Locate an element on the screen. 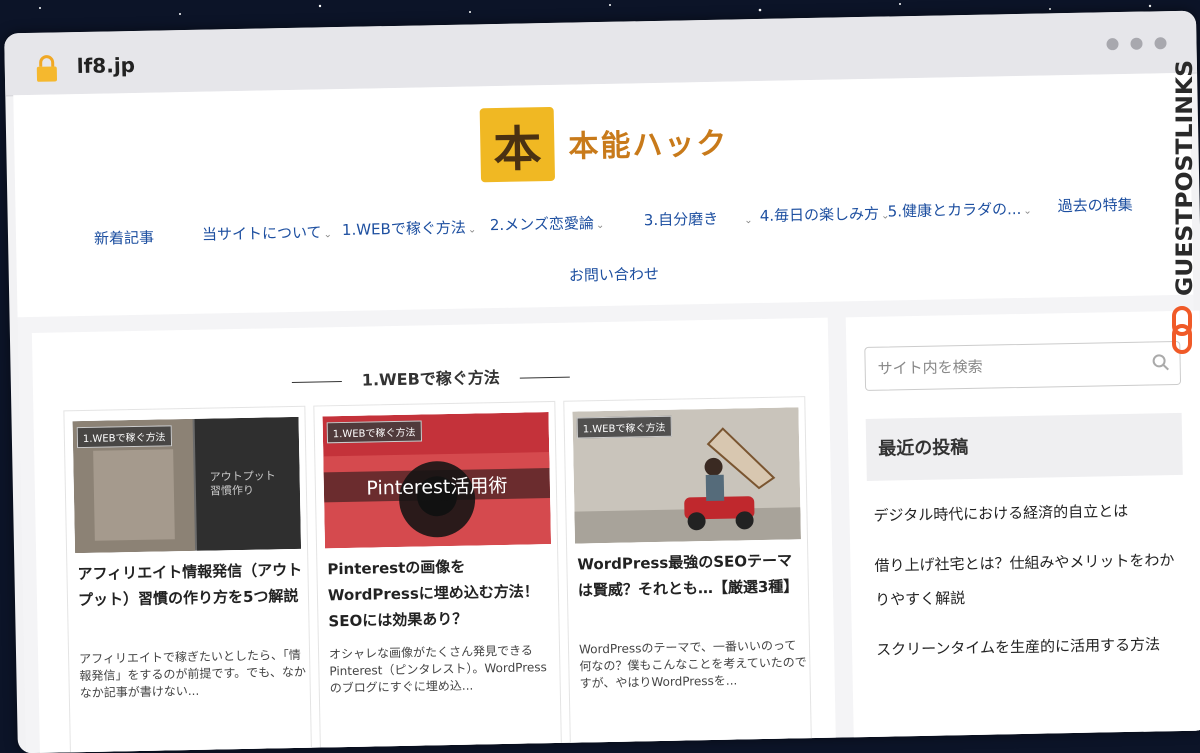 The width and height of the screenshot is (1200, 753). nav-item-web-earning: 1.WEBで稼ぐ方法 ⌄ is located at coordinates (409, 228).